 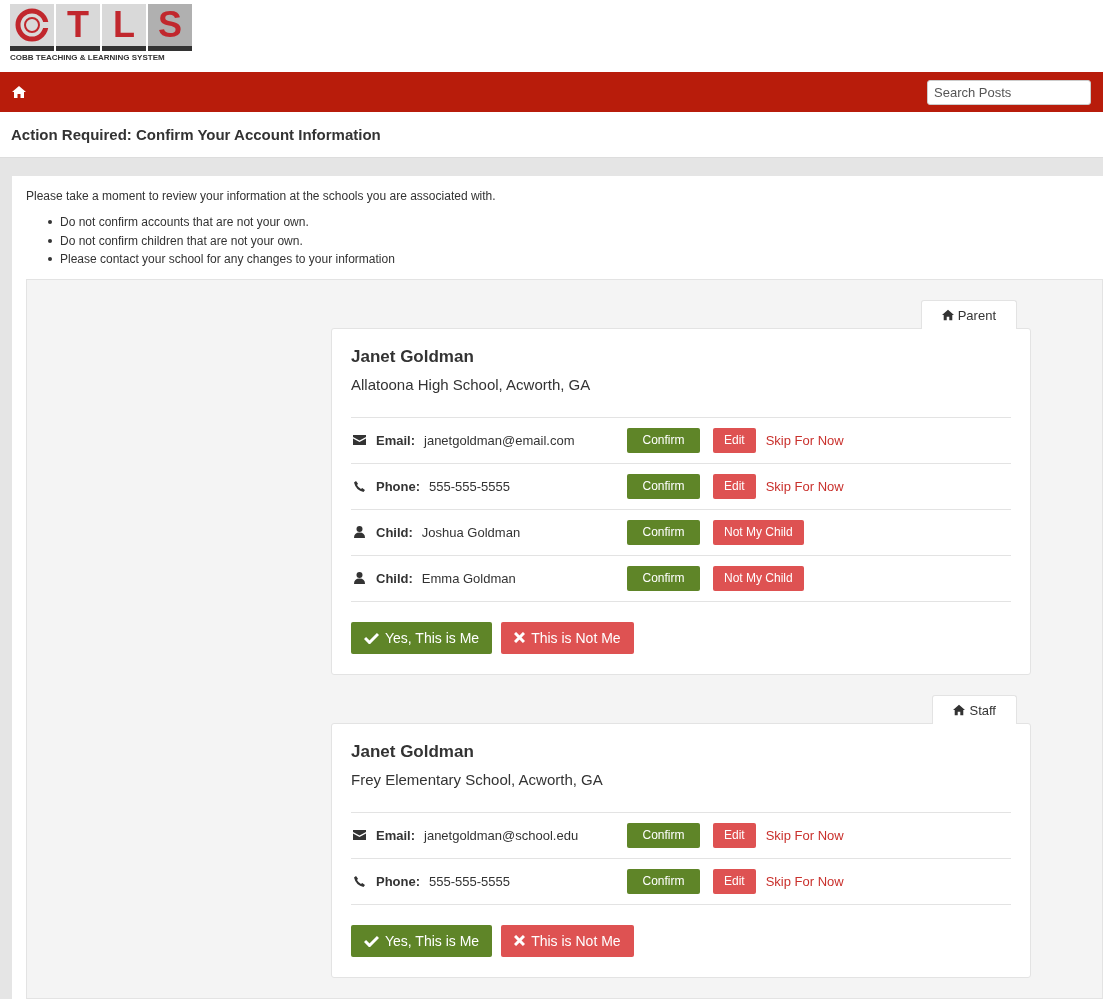 I want to click on logo-letter: T, so click(x=78, y=27).